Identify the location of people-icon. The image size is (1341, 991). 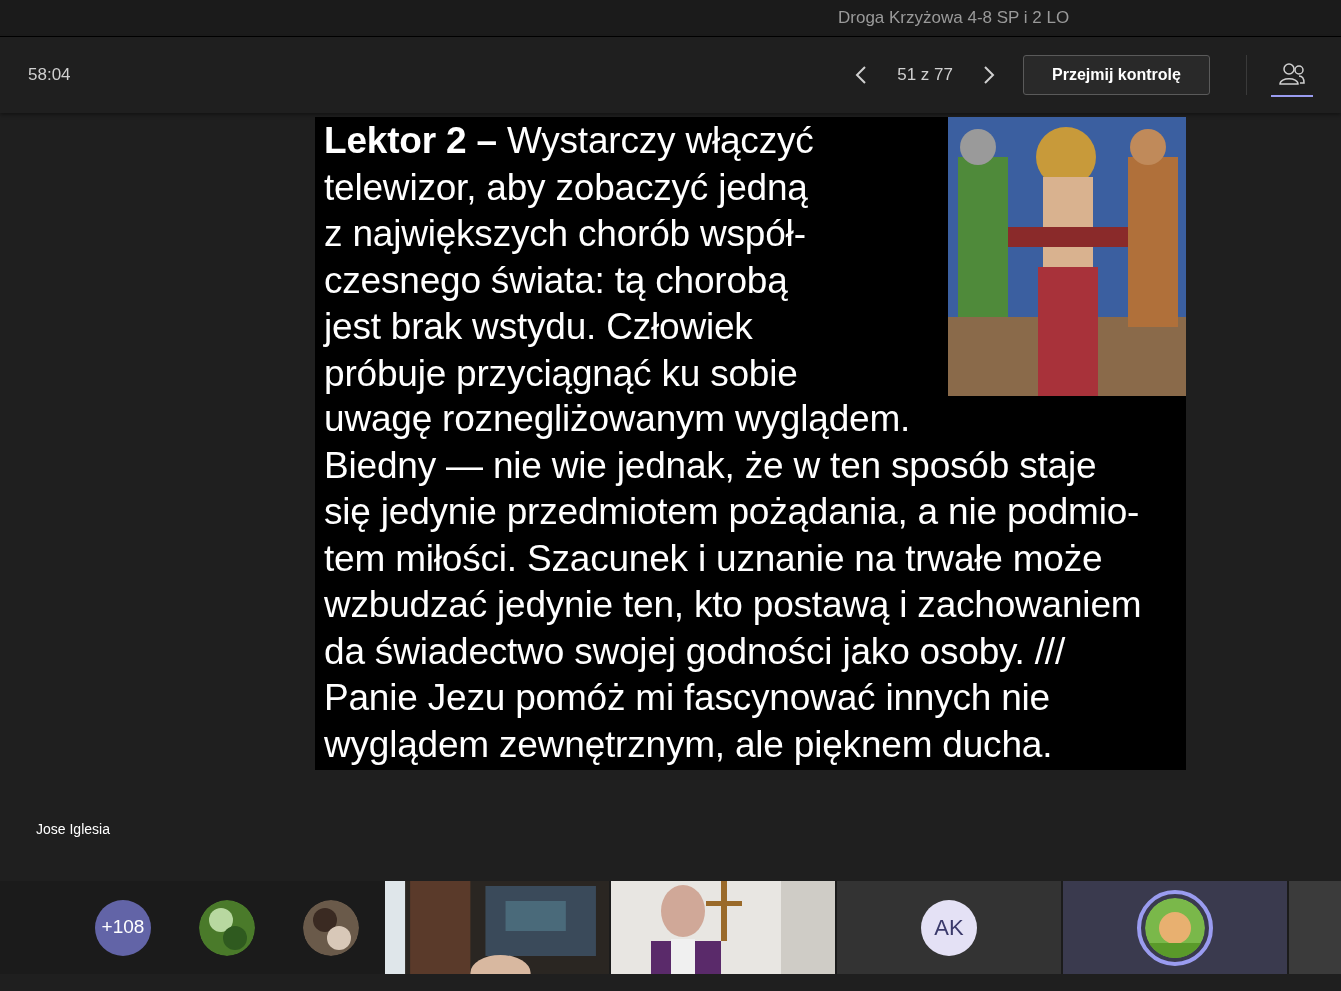
(1292, 74).